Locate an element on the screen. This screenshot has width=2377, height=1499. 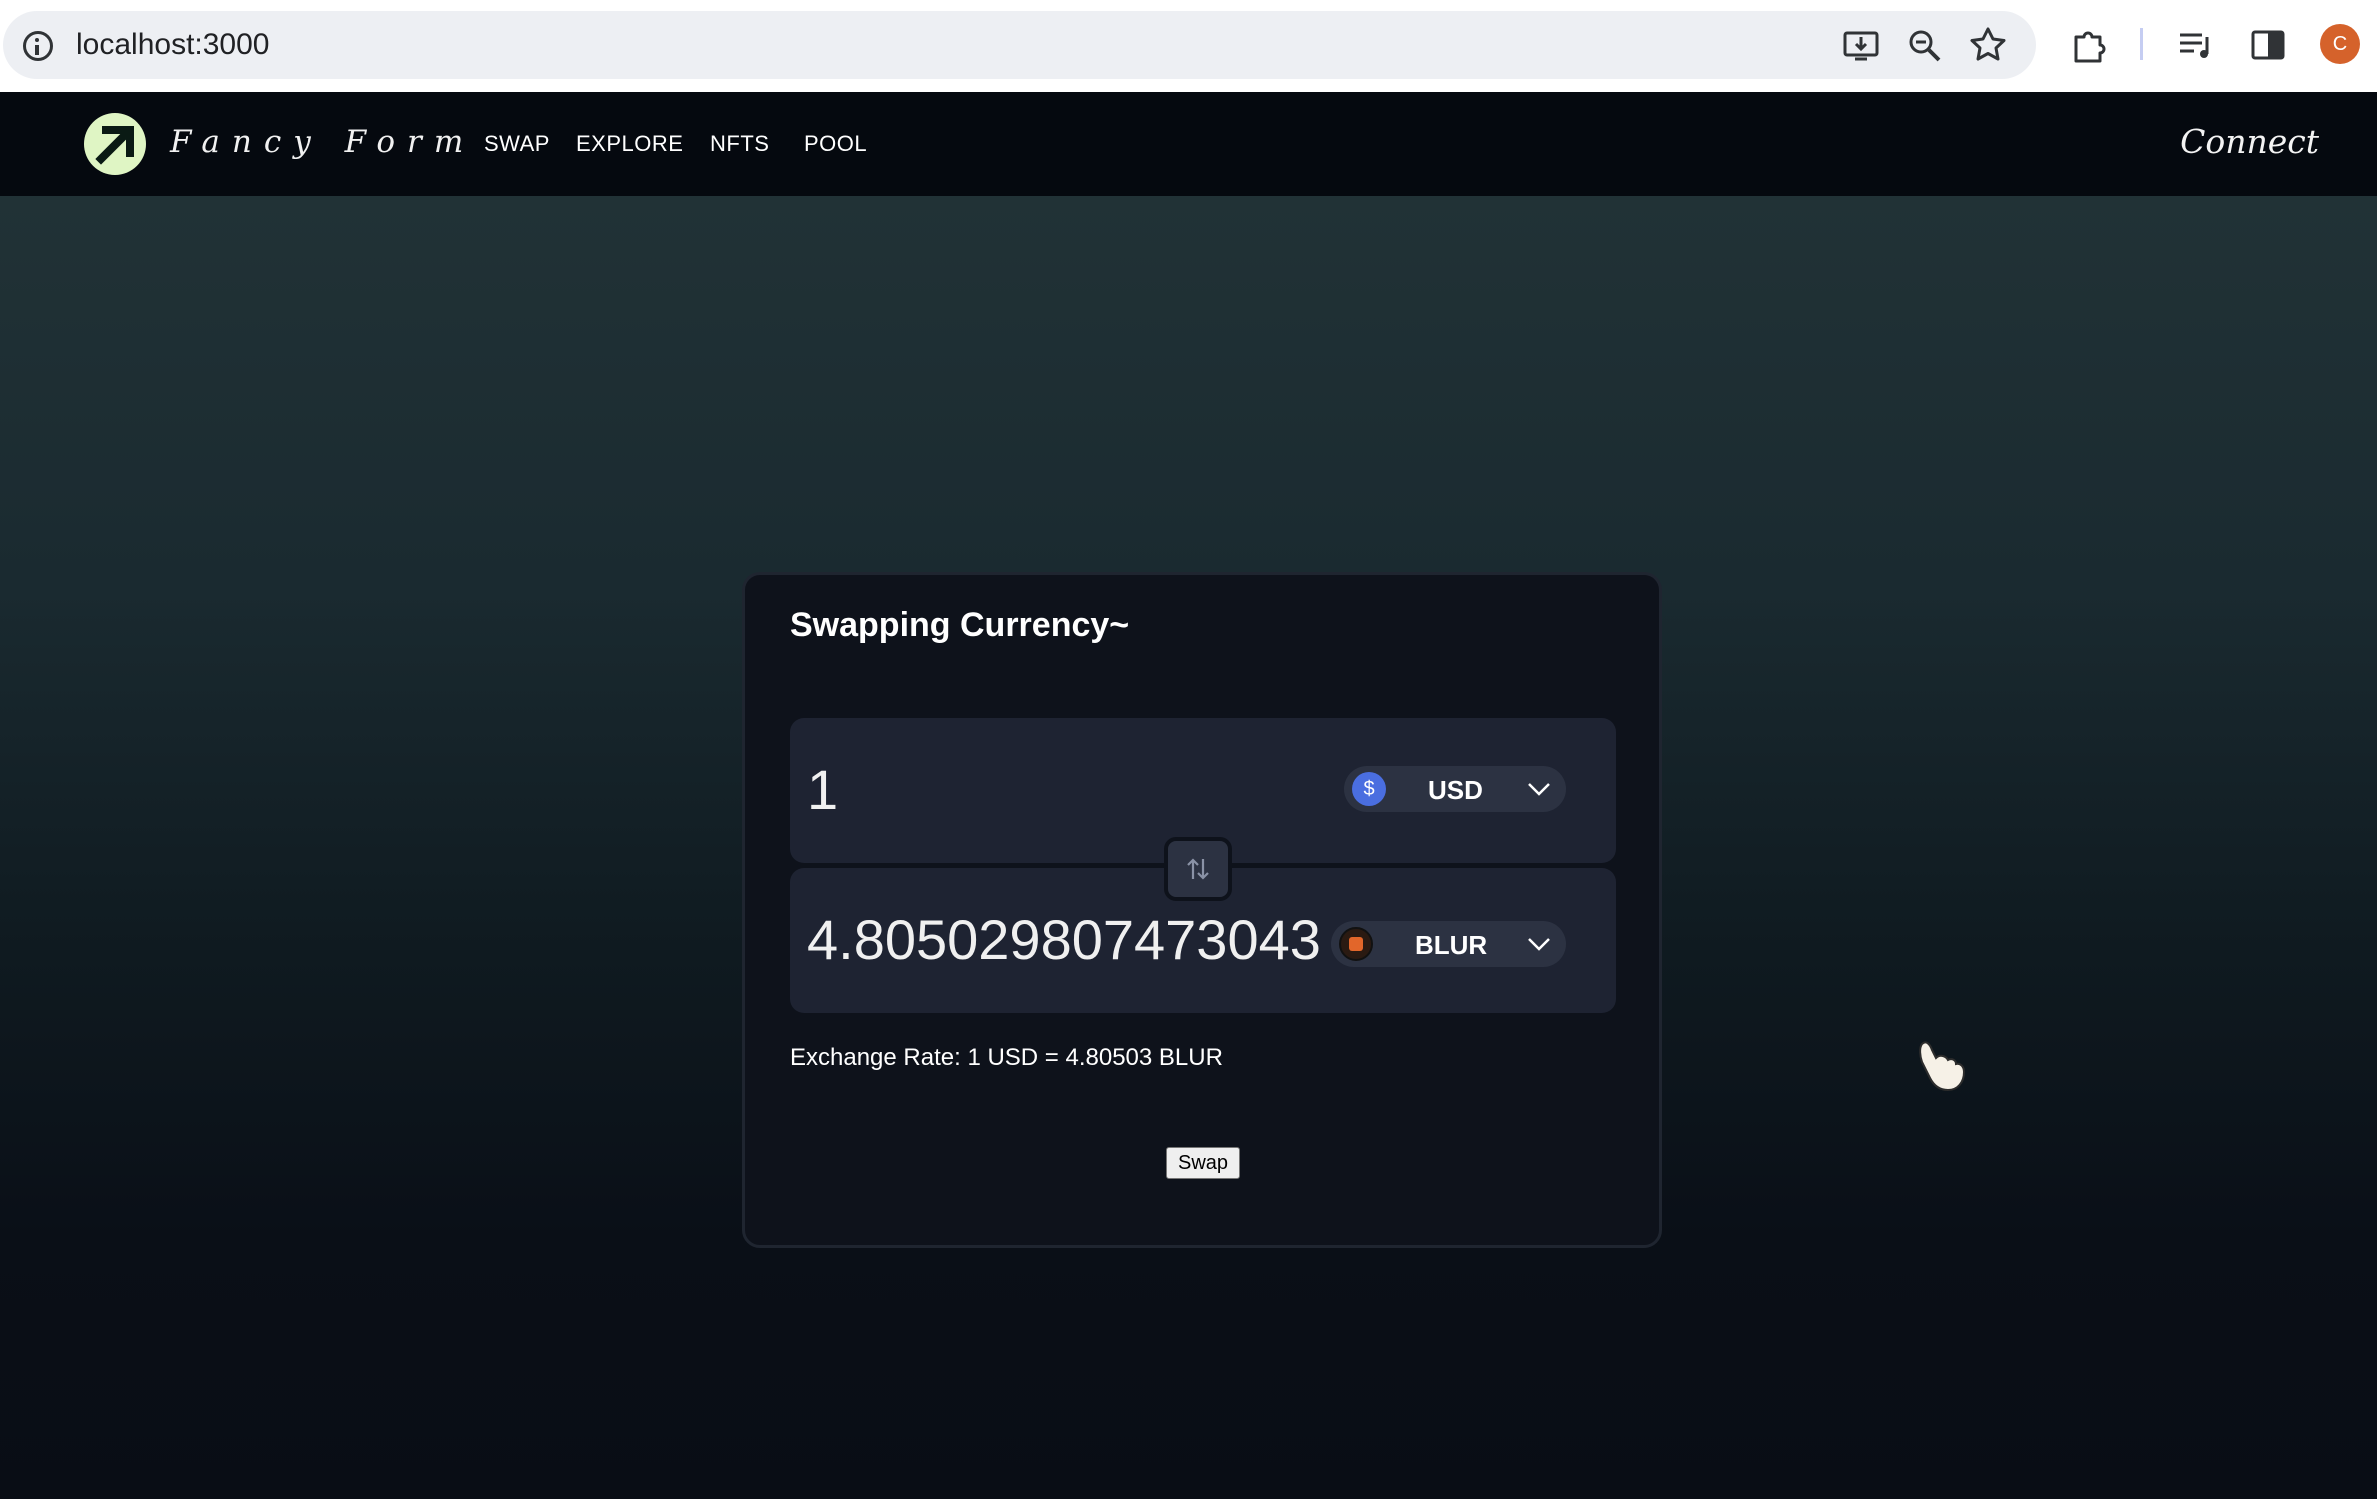
from-token-label: USD is located at coordinates (1455, 790).